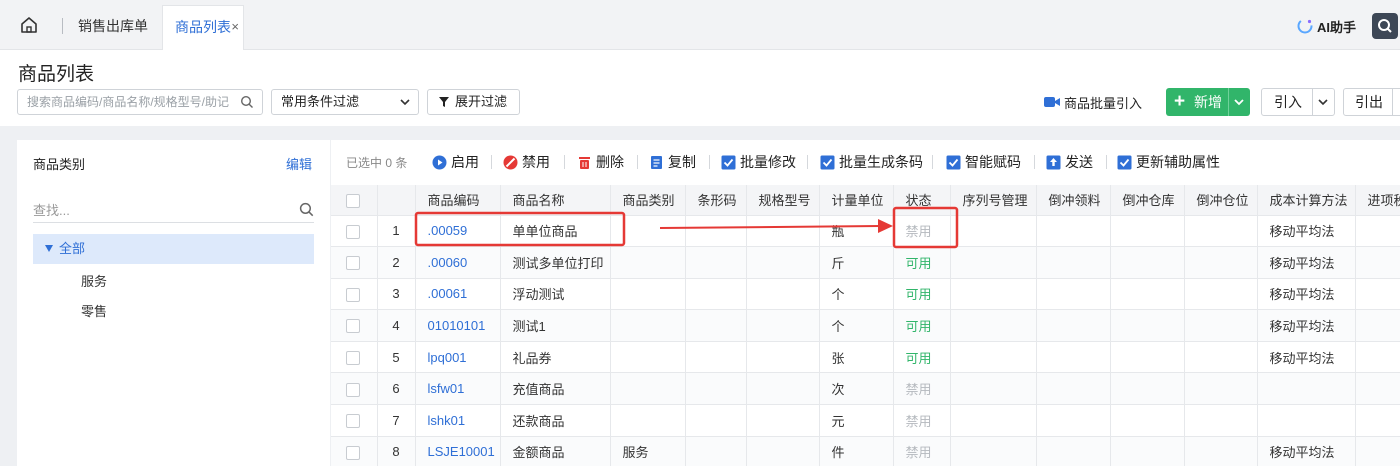 The image size is (1400, 466). Describe the element at coordinates (865, 262) in the screenshot. I see `table-row: 2.00060 测试多单位打印 斤可用 移动平均法` at that location.